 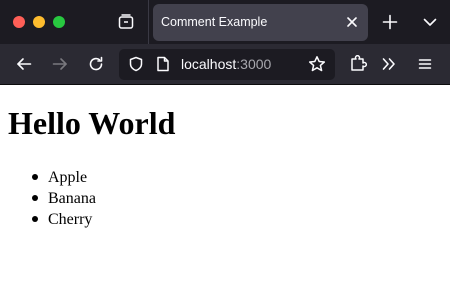 I want to click on address-bar: localhost:3000, so click(x=227, y=64).